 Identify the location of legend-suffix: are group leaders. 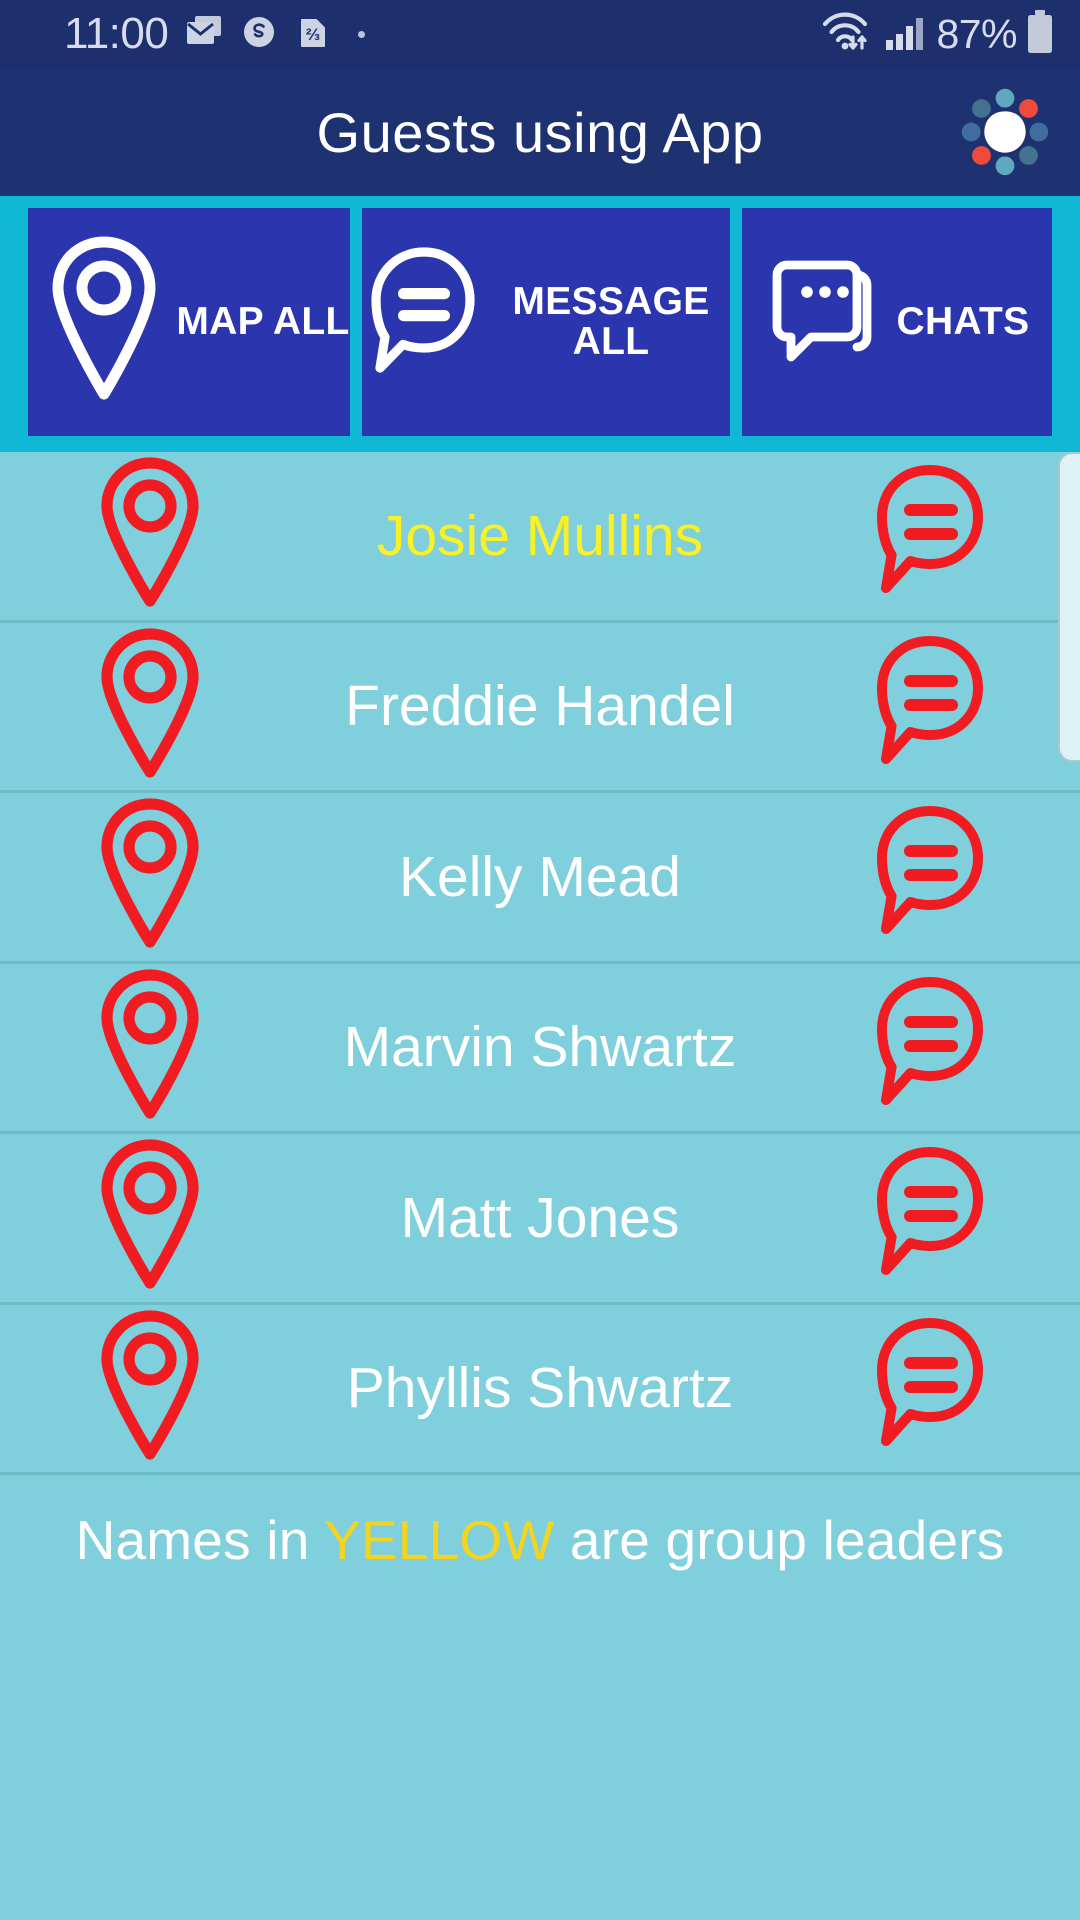
(779, 1540).